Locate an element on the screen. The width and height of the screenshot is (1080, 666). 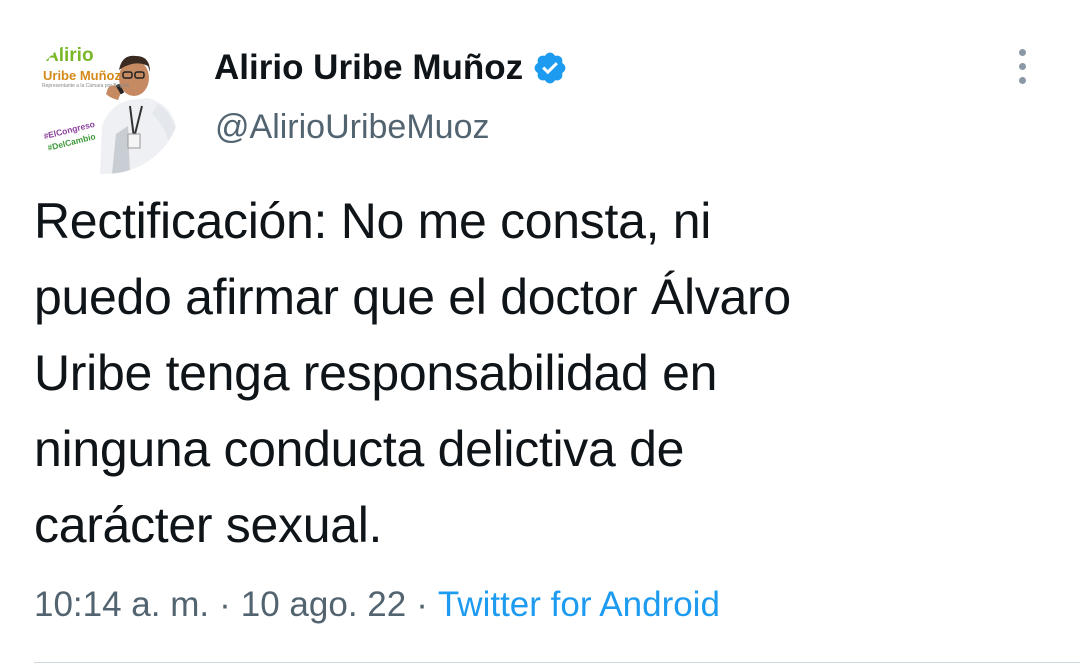
tweet-text-line: Rectificación: No me consta, ni is located at coordinates (373, 221).